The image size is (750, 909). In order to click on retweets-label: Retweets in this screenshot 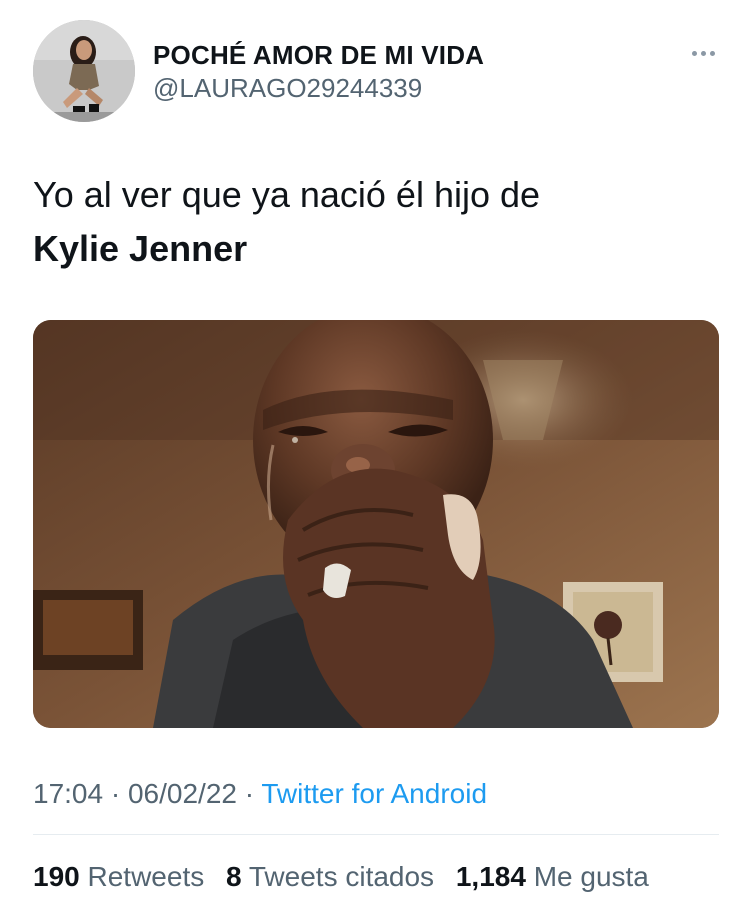, I will do `click(146, 876)`.